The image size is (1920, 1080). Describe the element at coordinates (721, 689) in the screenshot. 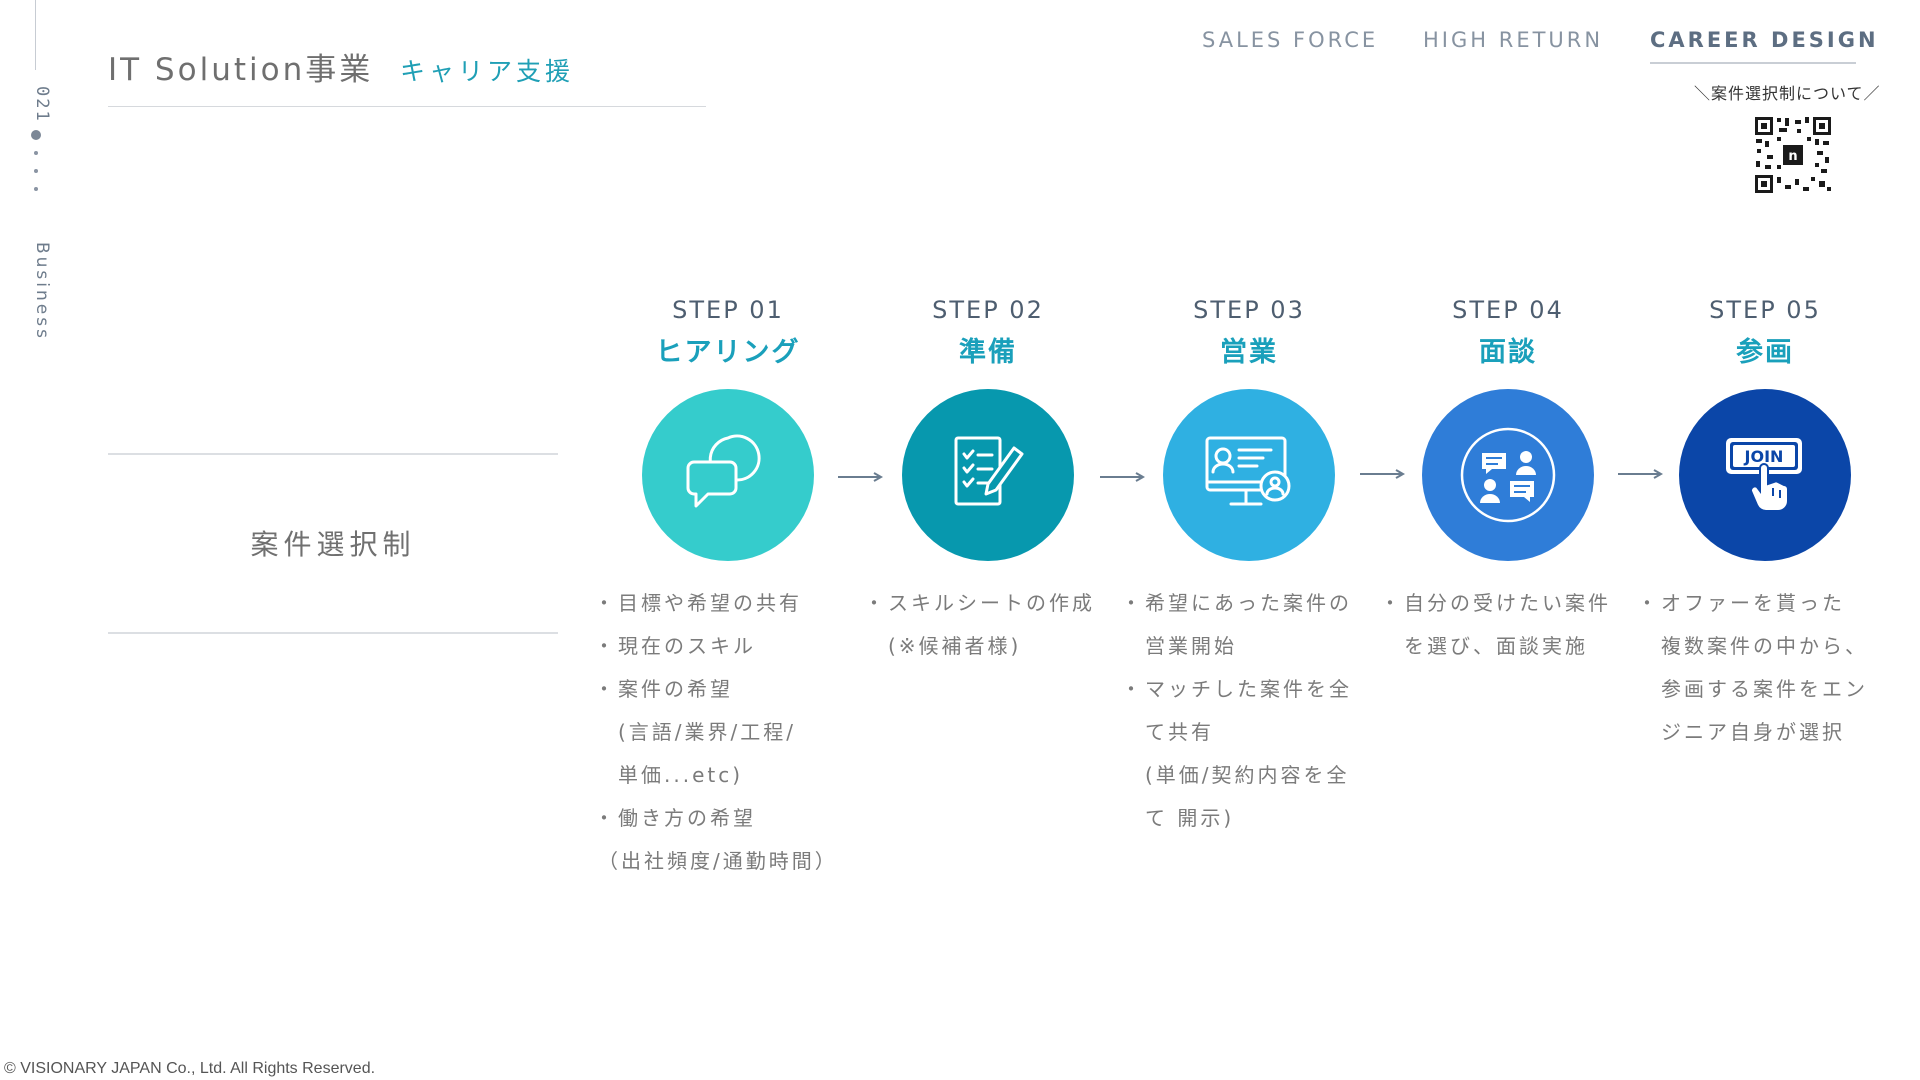

I see `step-item: 案件の希望` at that location.